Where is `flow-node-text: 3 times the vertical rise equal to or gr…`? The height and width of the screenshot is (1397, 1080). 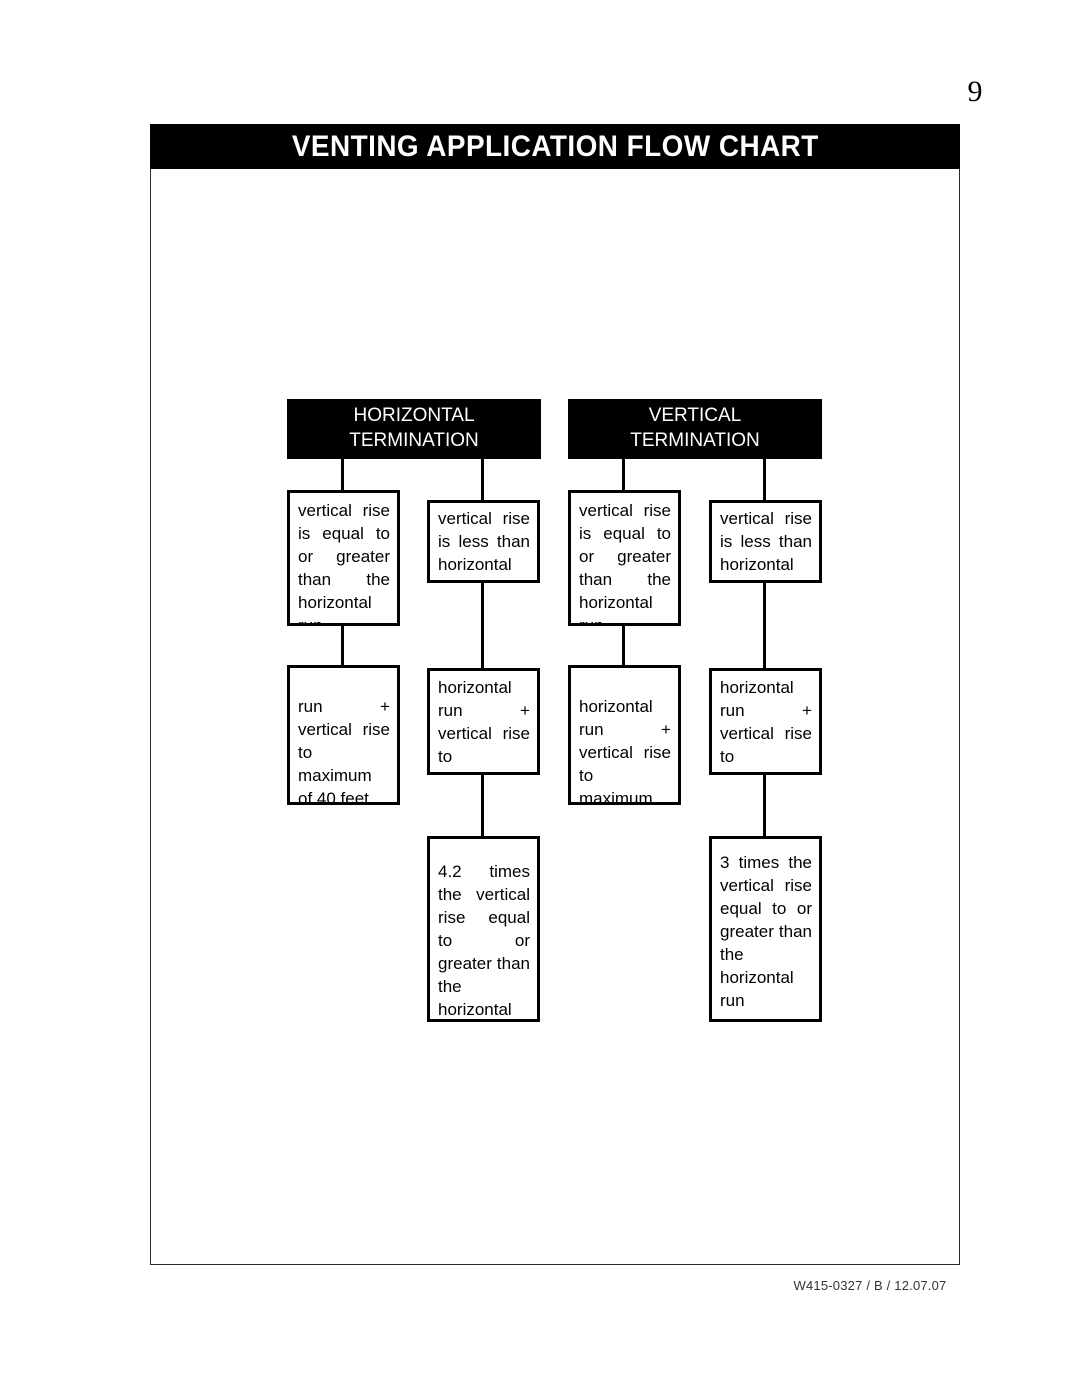 flow-node-text: 3 times the vertical rise equal to or gr… is located at coordinates (766, 931).